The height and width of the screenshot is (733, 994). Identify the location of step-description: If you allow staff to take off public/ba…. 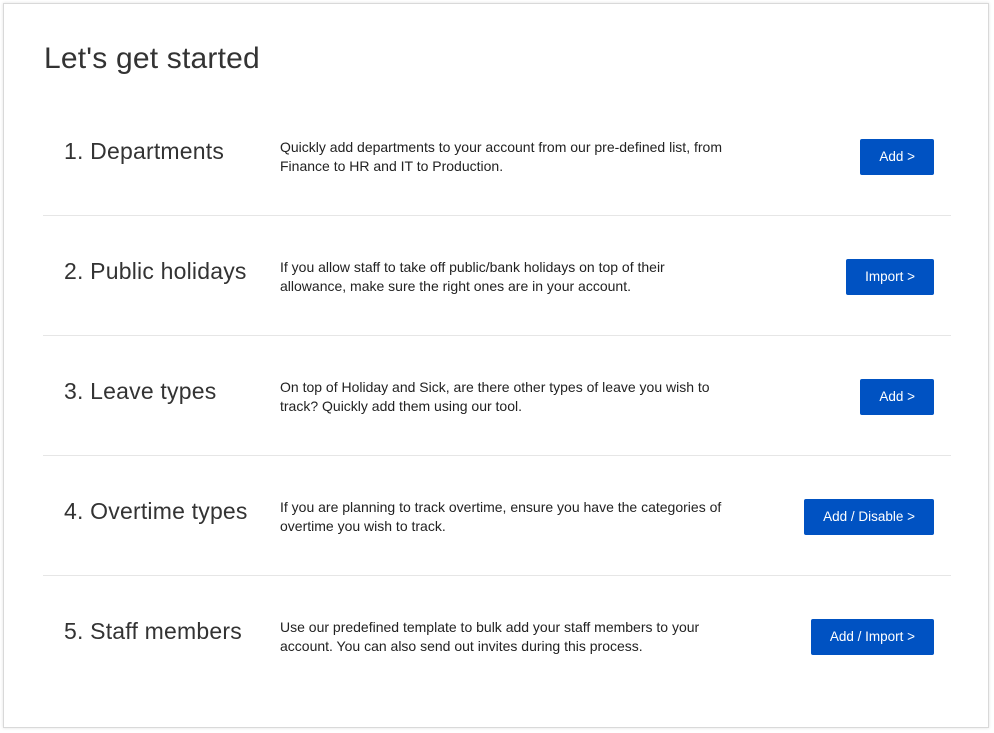
(472, 276).